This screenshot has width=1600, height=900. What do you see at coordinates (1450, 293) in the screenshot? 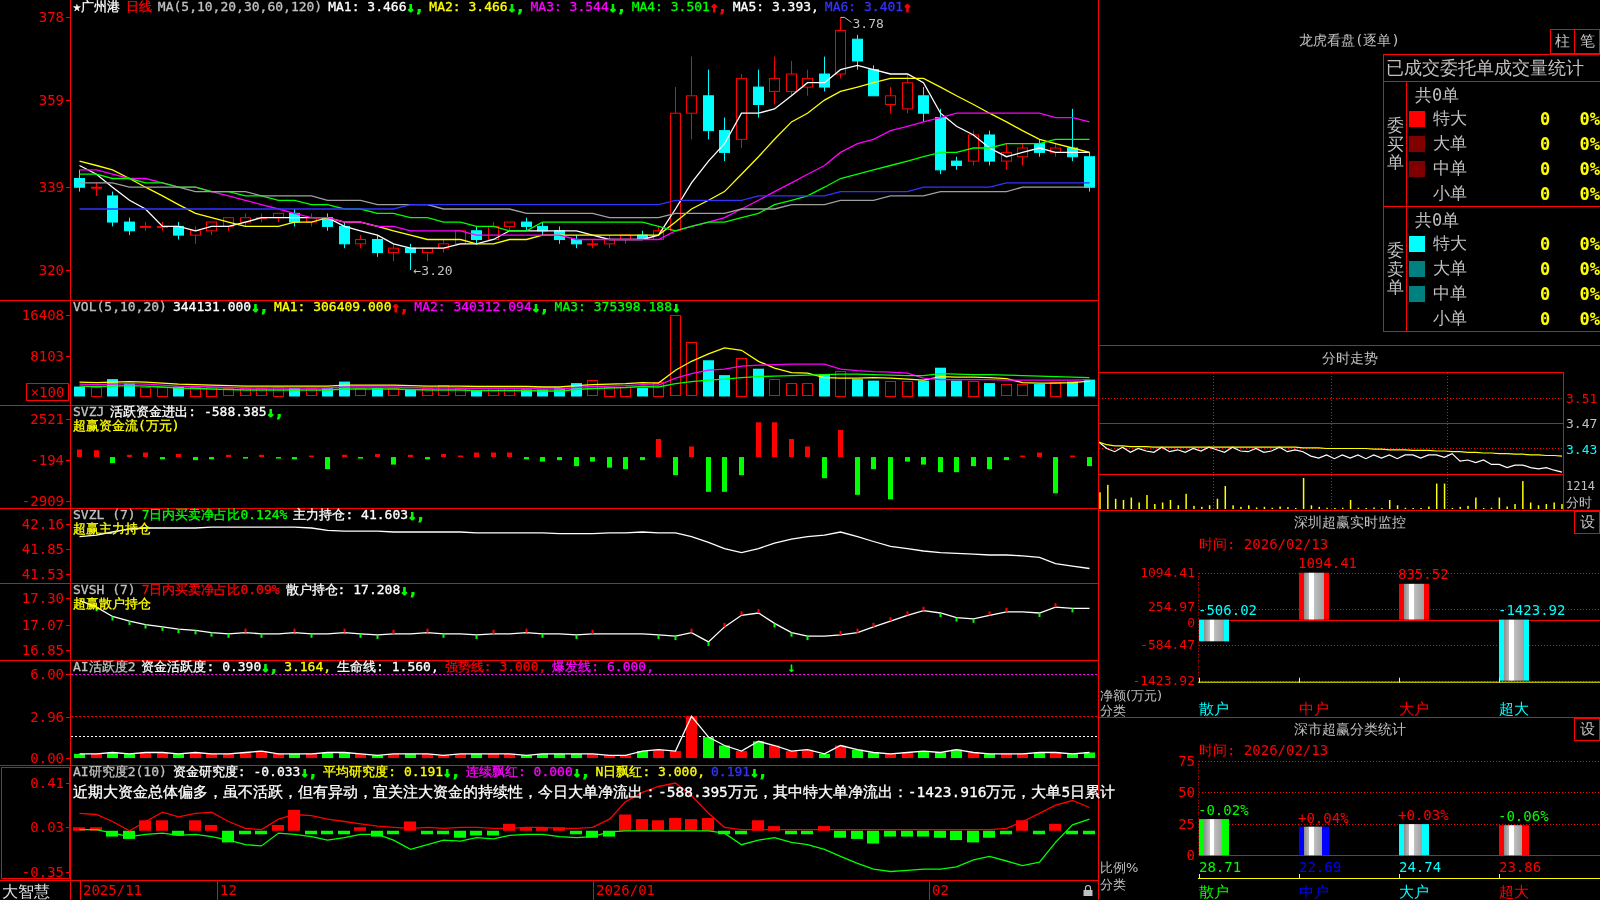
I see `order-type: 中单` at bounding box center [1450, 293].